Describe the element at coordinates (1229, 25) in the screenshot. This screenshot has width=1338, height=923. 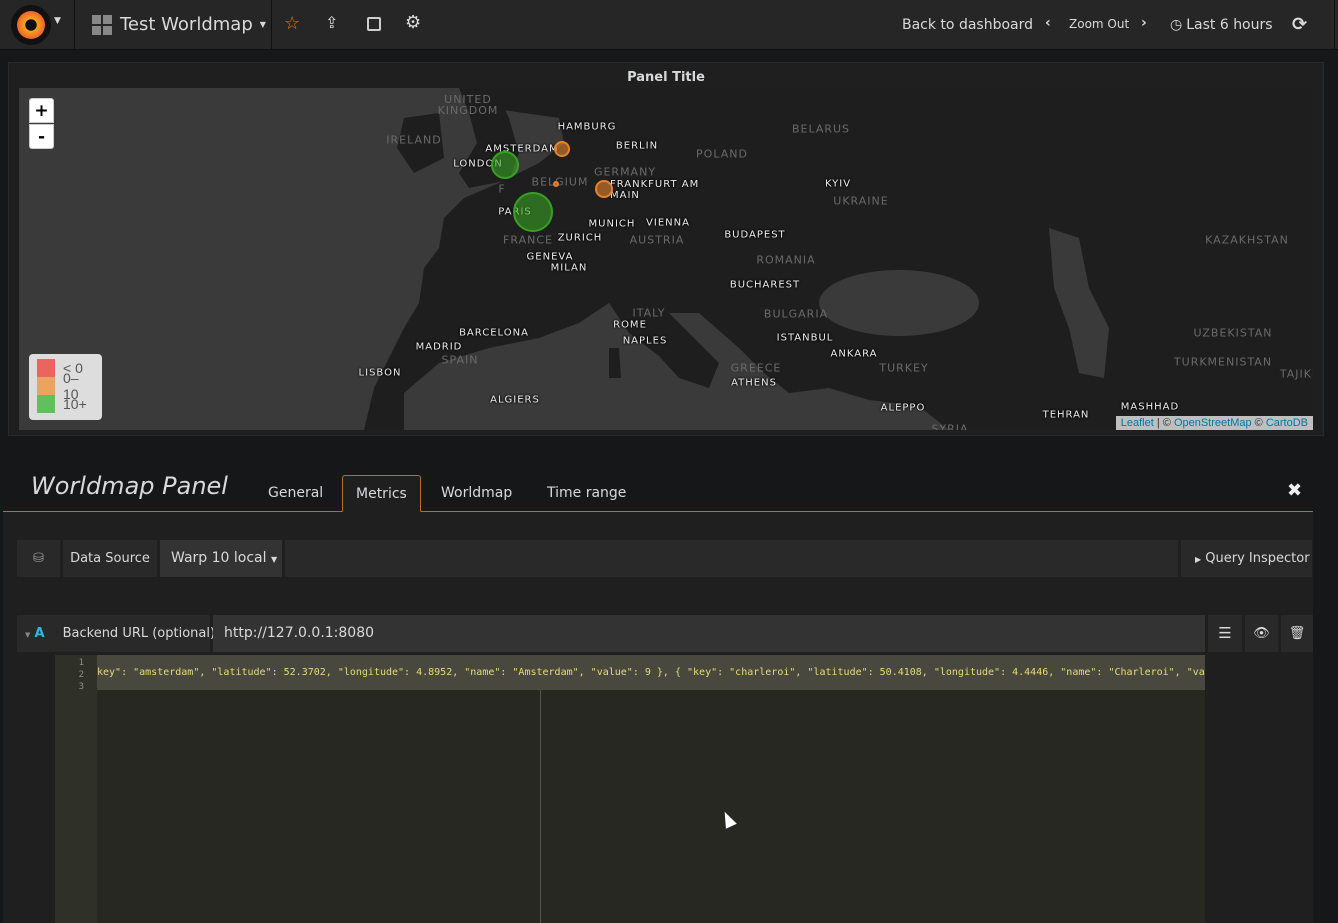
I see `time-range-label: Last 6 hours` at that location.